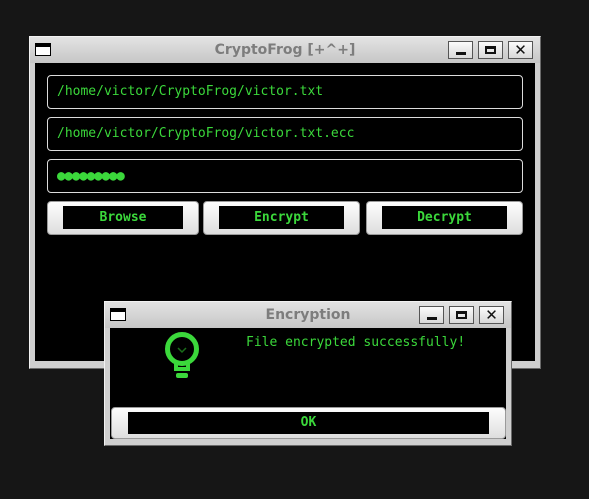 Image resolution: width=589 pixels, height=499 pixels. What do you see at coordinates (182, 355) in the screenshot?
I see `lightbulb-icon` at bounding box center [182, 355].